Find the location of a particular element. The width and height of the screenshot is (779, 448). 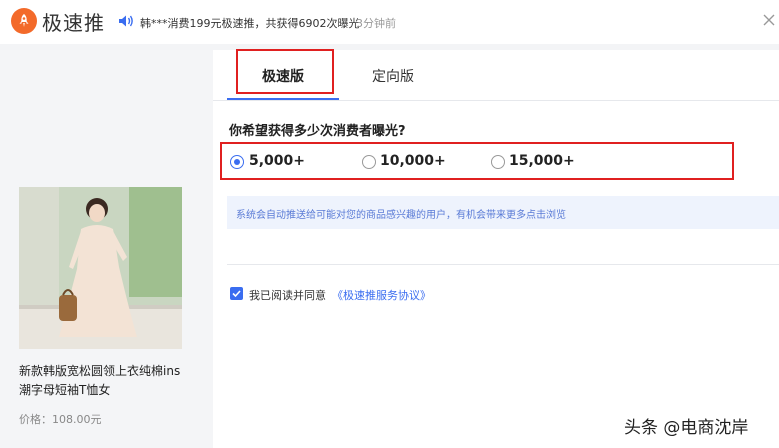

section-divider is located at coordinates (503, 264).